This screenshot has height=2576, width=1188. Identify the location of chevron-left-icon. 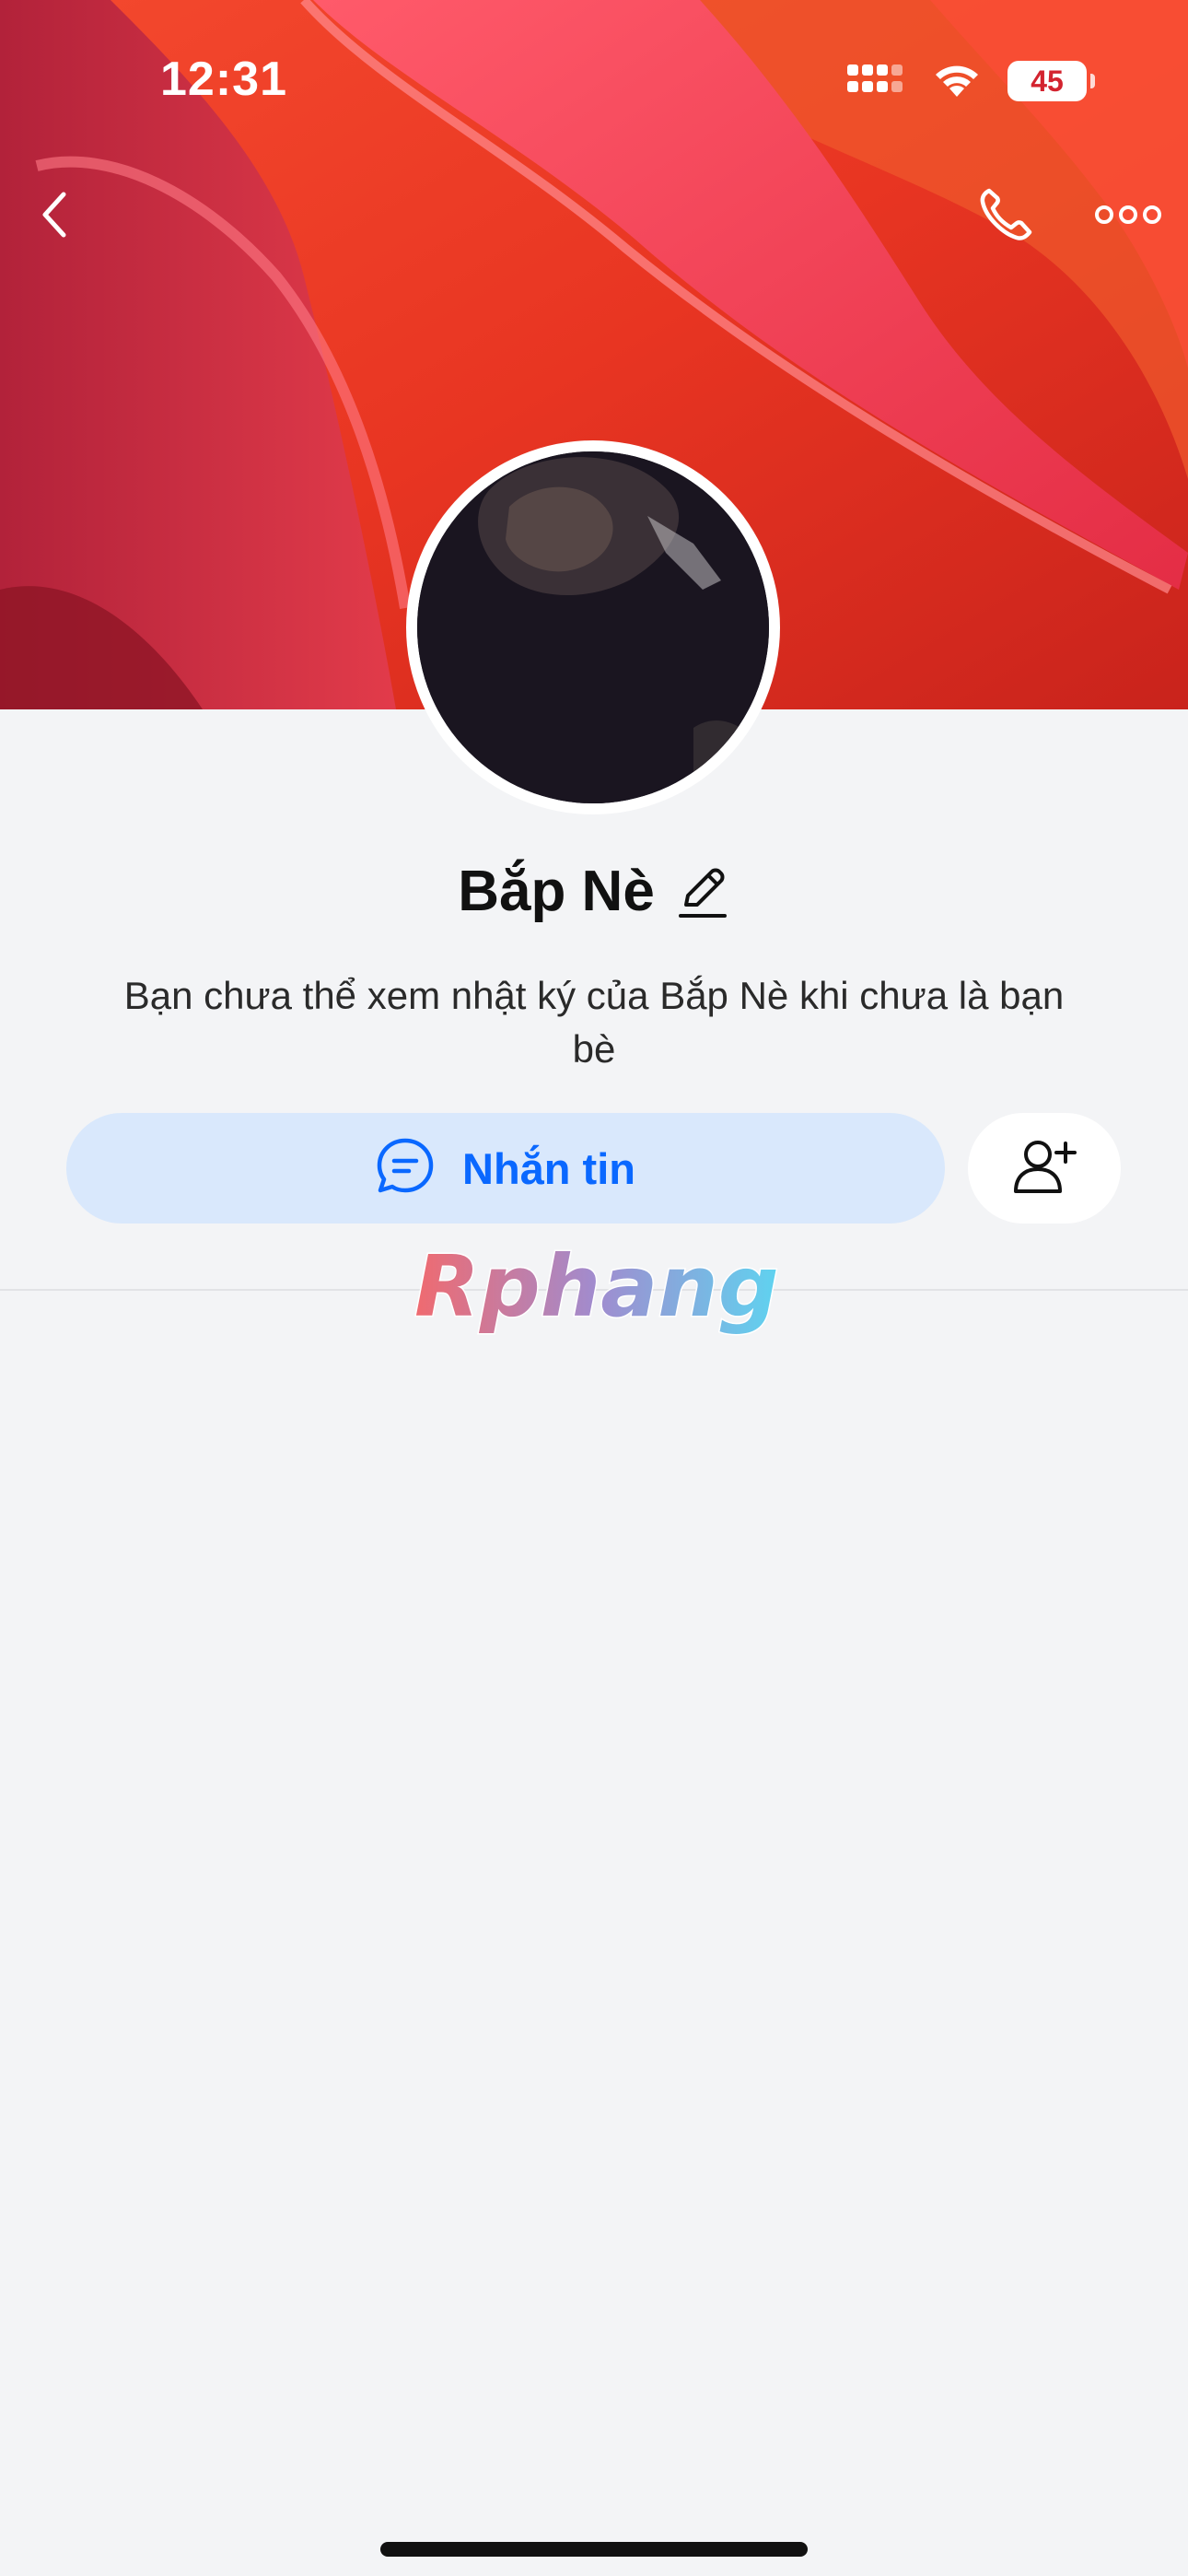
(54, 217).